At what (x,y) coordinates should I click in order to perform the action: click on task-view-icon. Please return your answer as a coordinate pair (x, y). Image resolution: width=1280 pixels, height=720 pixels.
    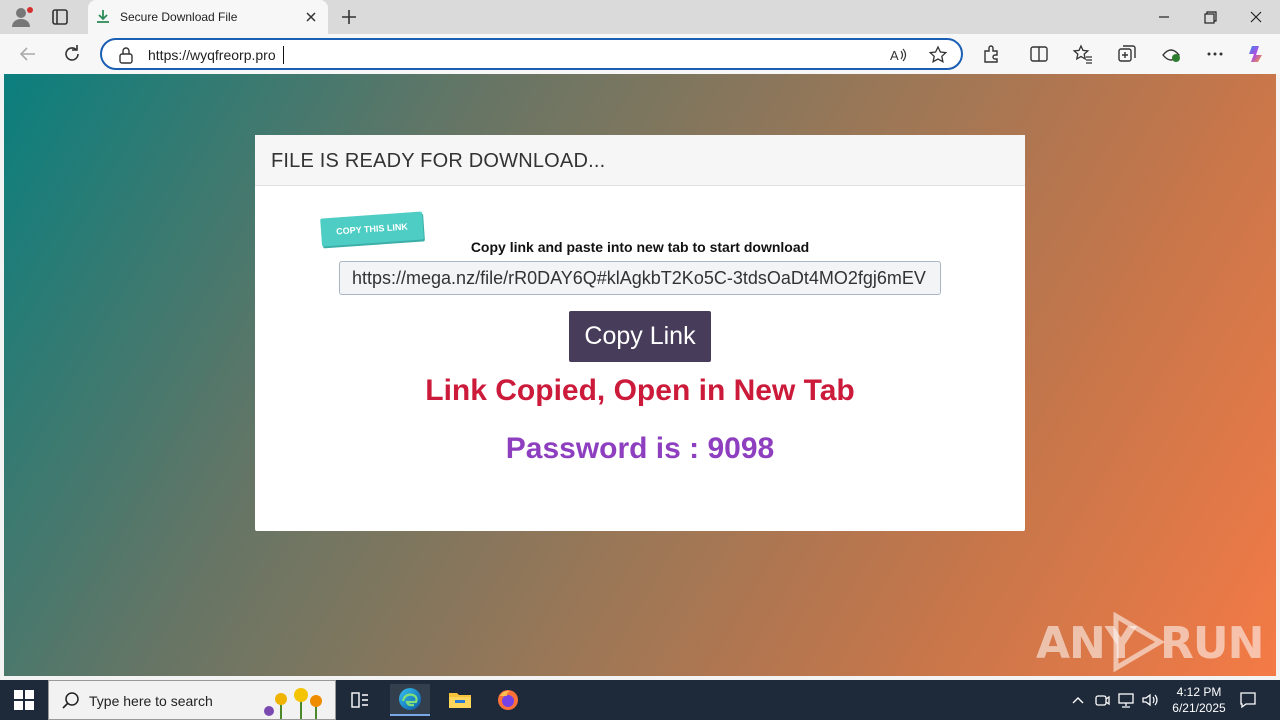
    Looking at the image, I should click on (359, 700).